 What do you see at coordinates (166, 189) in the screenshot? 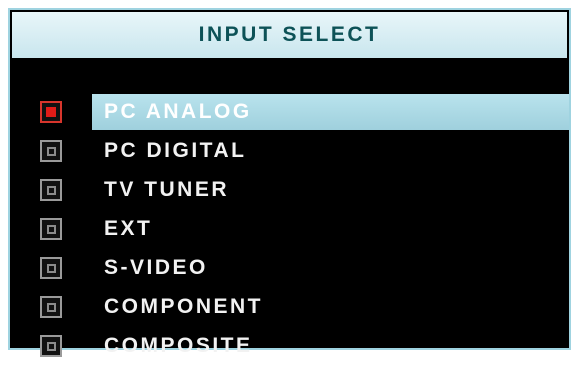
I see `input-label: TV TUNER` at bounding box center [166, 189].